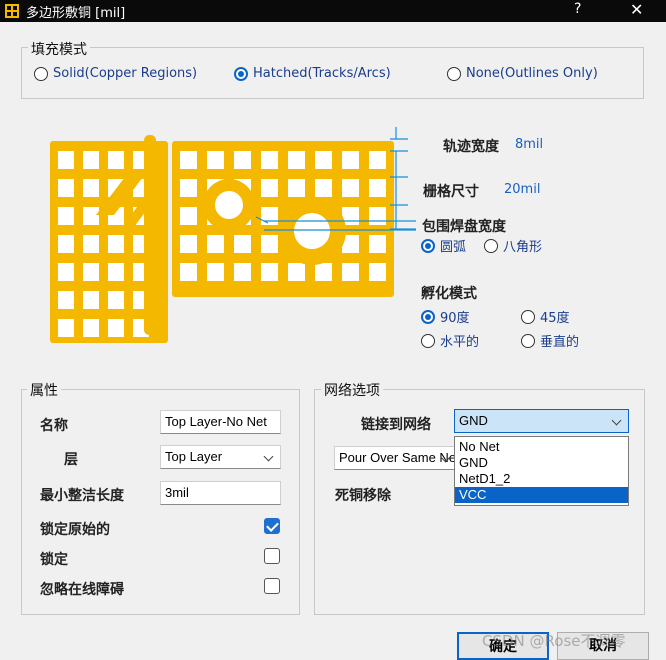  I want to click on window-title: 多边形敷铜 [mil], so click(76, 13).